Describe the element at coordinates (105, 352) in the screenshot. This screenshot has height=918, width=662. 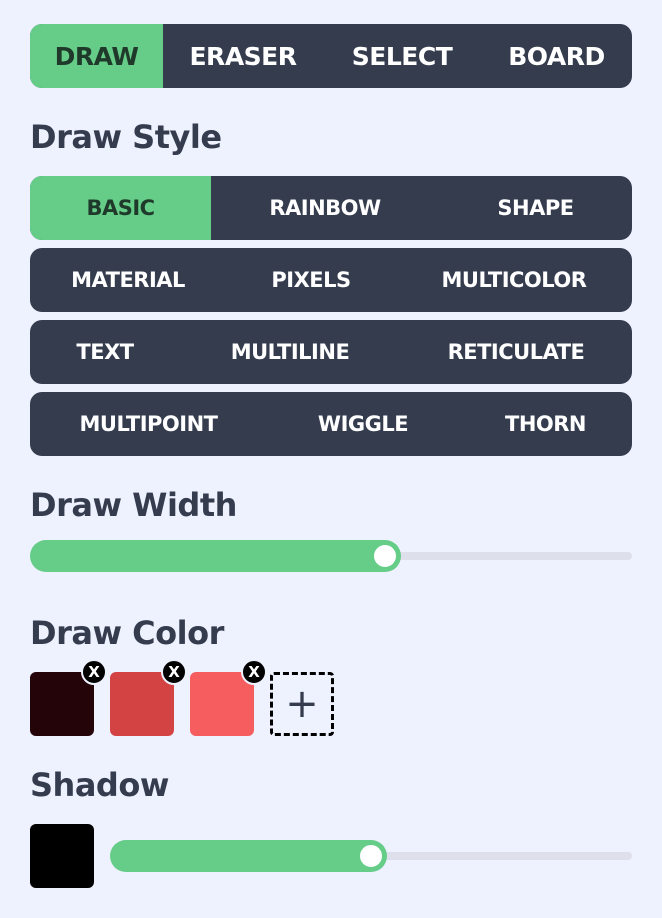
I see `style-text-button: TEXT` at that location.